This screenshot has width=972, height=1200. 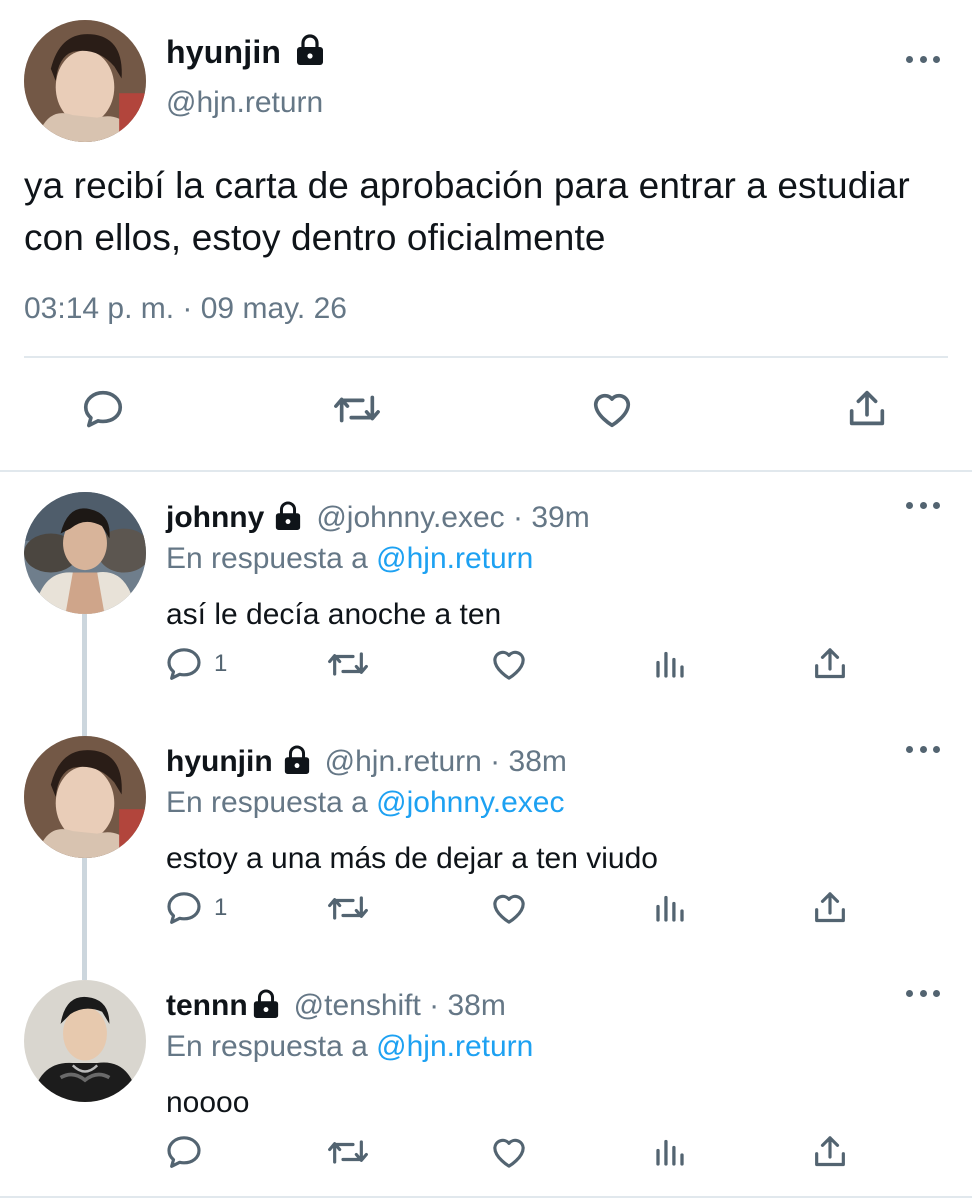 I want to click on tweet-text: estoy a una más de dejar a ten viudo, so click(x=412, y=858).